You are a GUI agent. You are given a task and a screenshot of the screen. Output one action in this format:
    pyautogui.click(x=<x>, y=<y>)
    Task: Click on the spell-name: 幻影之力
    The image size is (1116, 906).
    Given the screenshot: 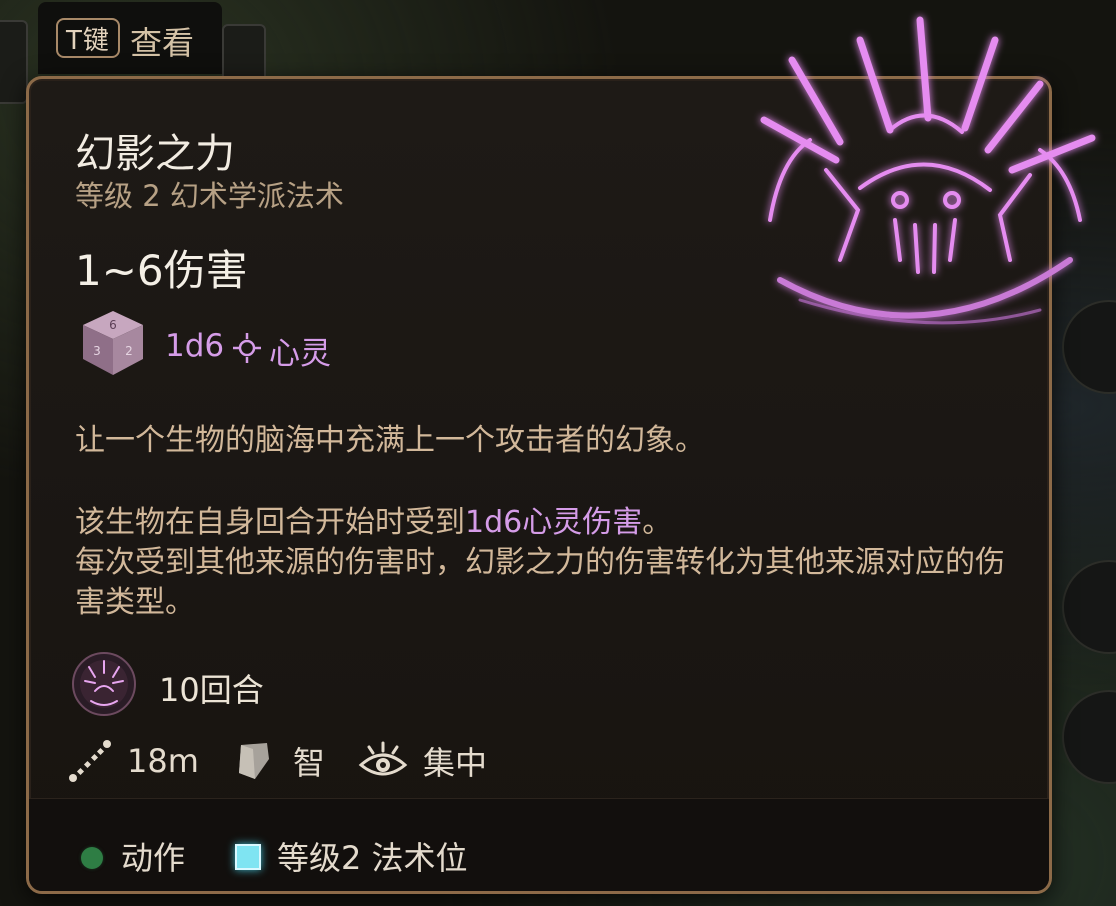 What is the action you would take?
    pyautogui.click(x=155, y=154)
    